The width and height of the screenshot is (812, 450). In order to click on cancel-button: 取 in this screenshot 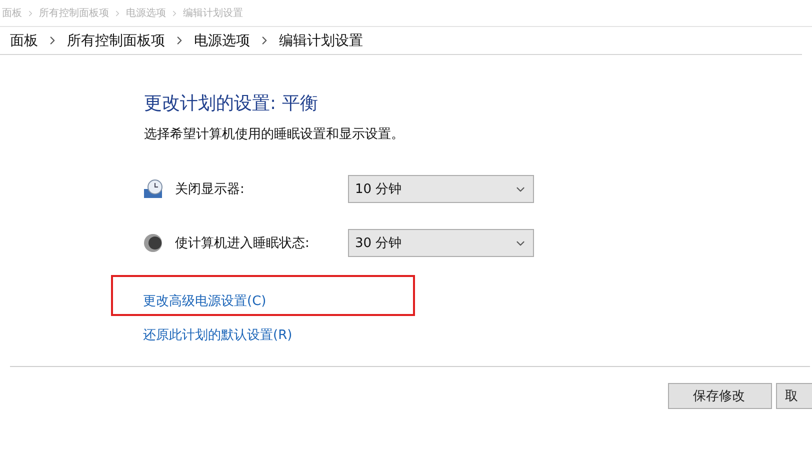, I will do `click(794, 396)`.